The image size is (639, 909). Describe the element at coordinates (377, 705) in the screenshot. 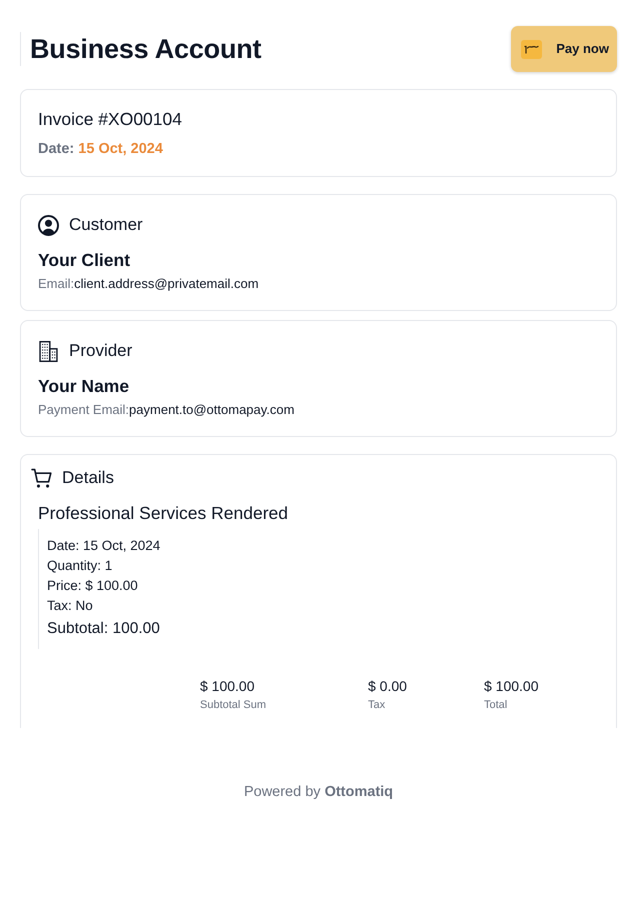

I see `total-label: Tax` at that location.